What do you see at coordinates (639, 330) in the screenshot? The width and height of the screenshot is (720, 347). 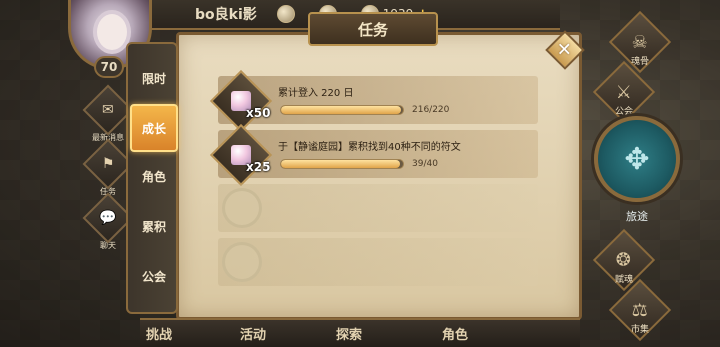 I see `market-label: 市集` at bounding box center [639, 330].